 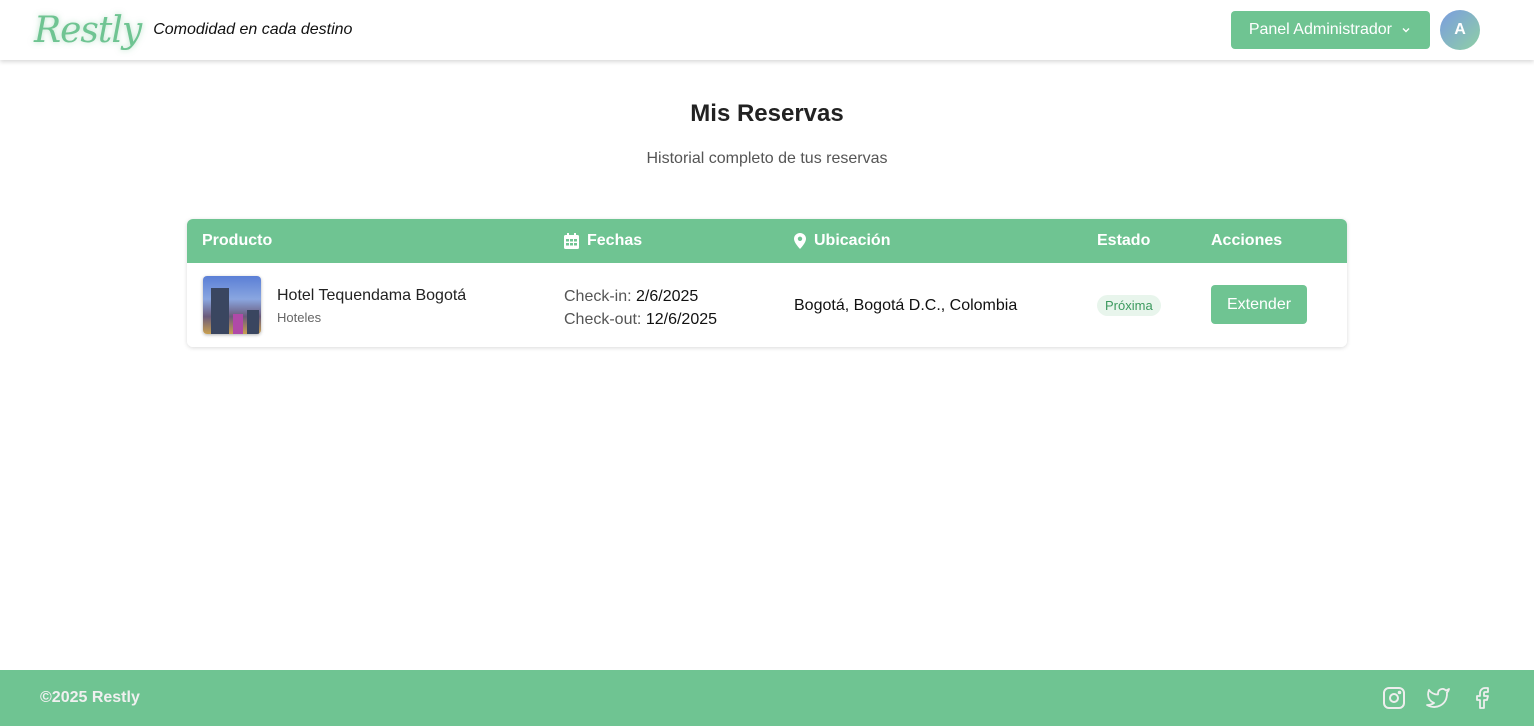 I want to click on calendar-icon, so click(x=571, y=241).